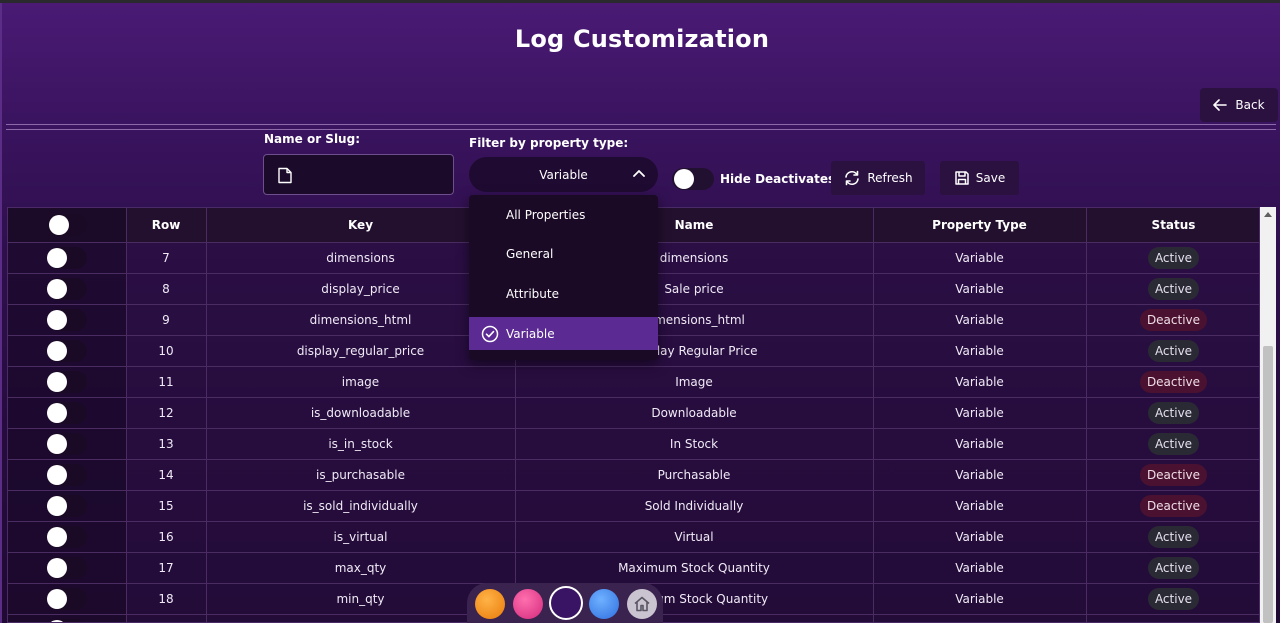 The width and height of the screenshot is (1280, 623). I want to click on save-button: Save, so click(979, 178).